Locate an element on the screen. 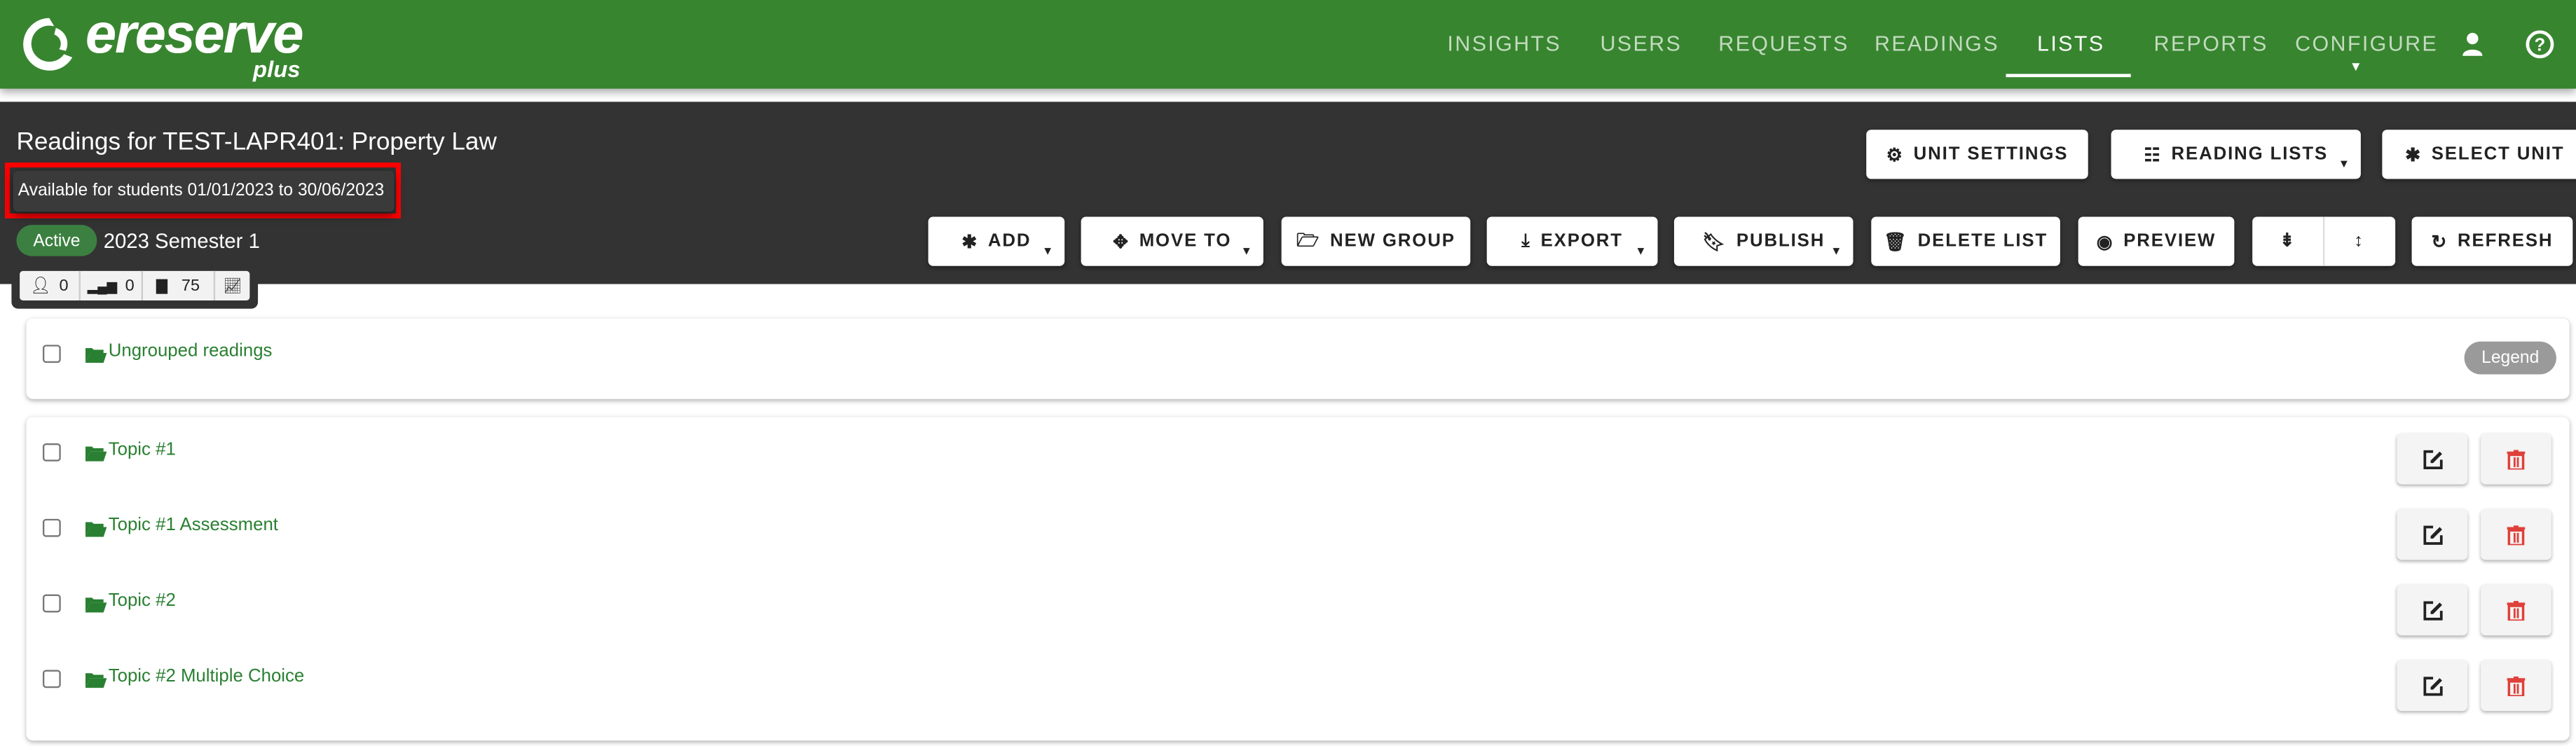 The width and height of the screenshot is (2576, 755). new-group-button: 🗁︎ NEW GROUP is located at coordinates (1376, 241).